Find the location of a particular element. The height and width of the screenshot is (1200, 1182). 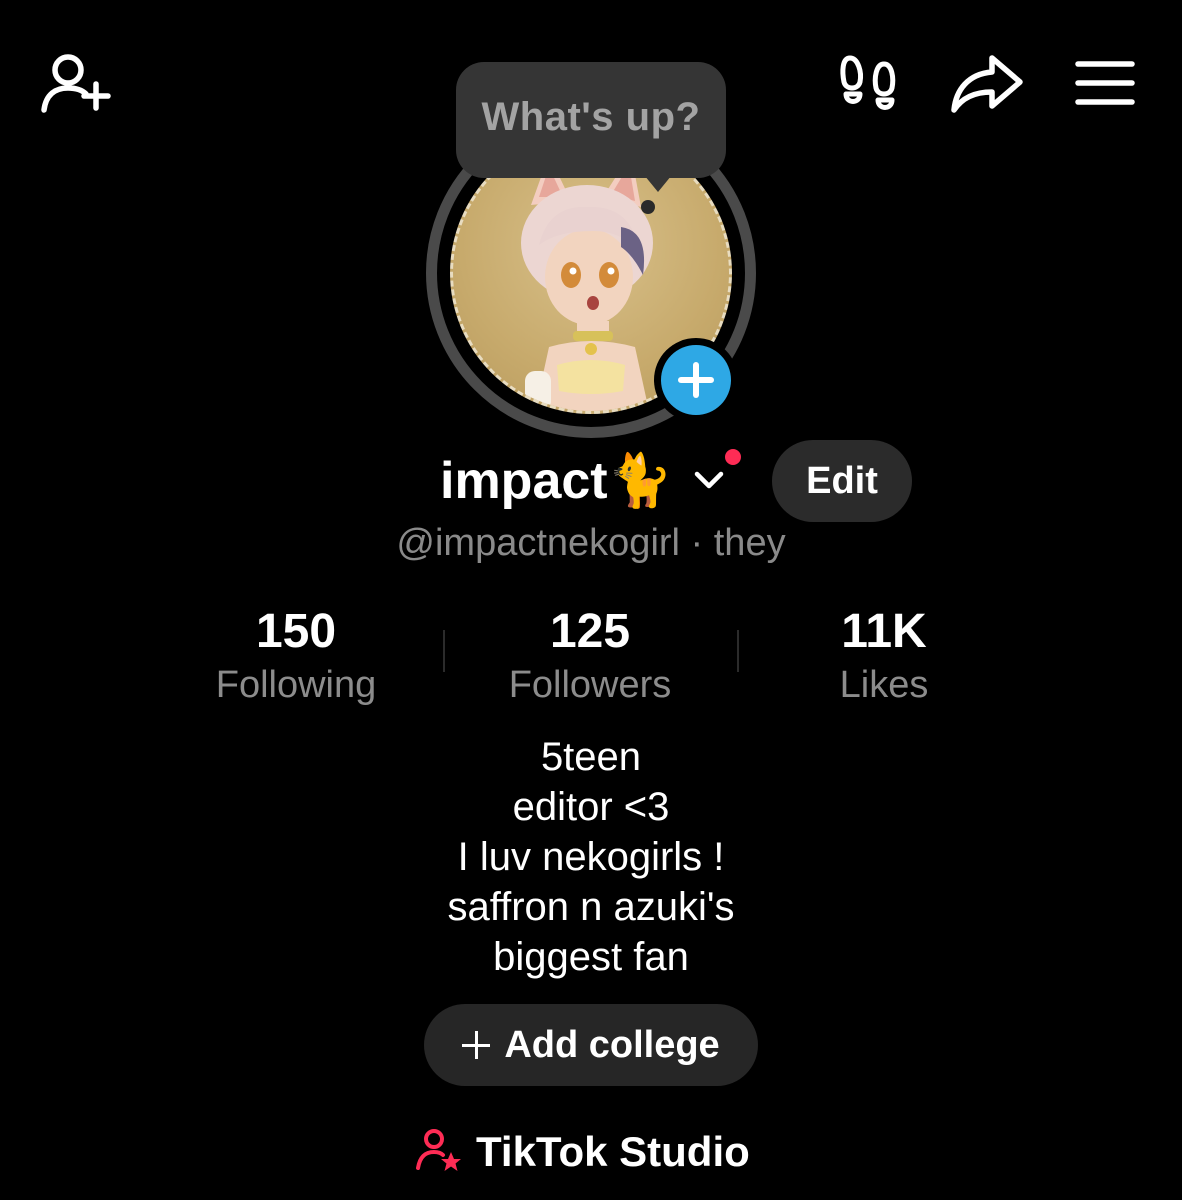

tiktok-studio-link: TikTok Studio is located at coordinates (582, 1152).